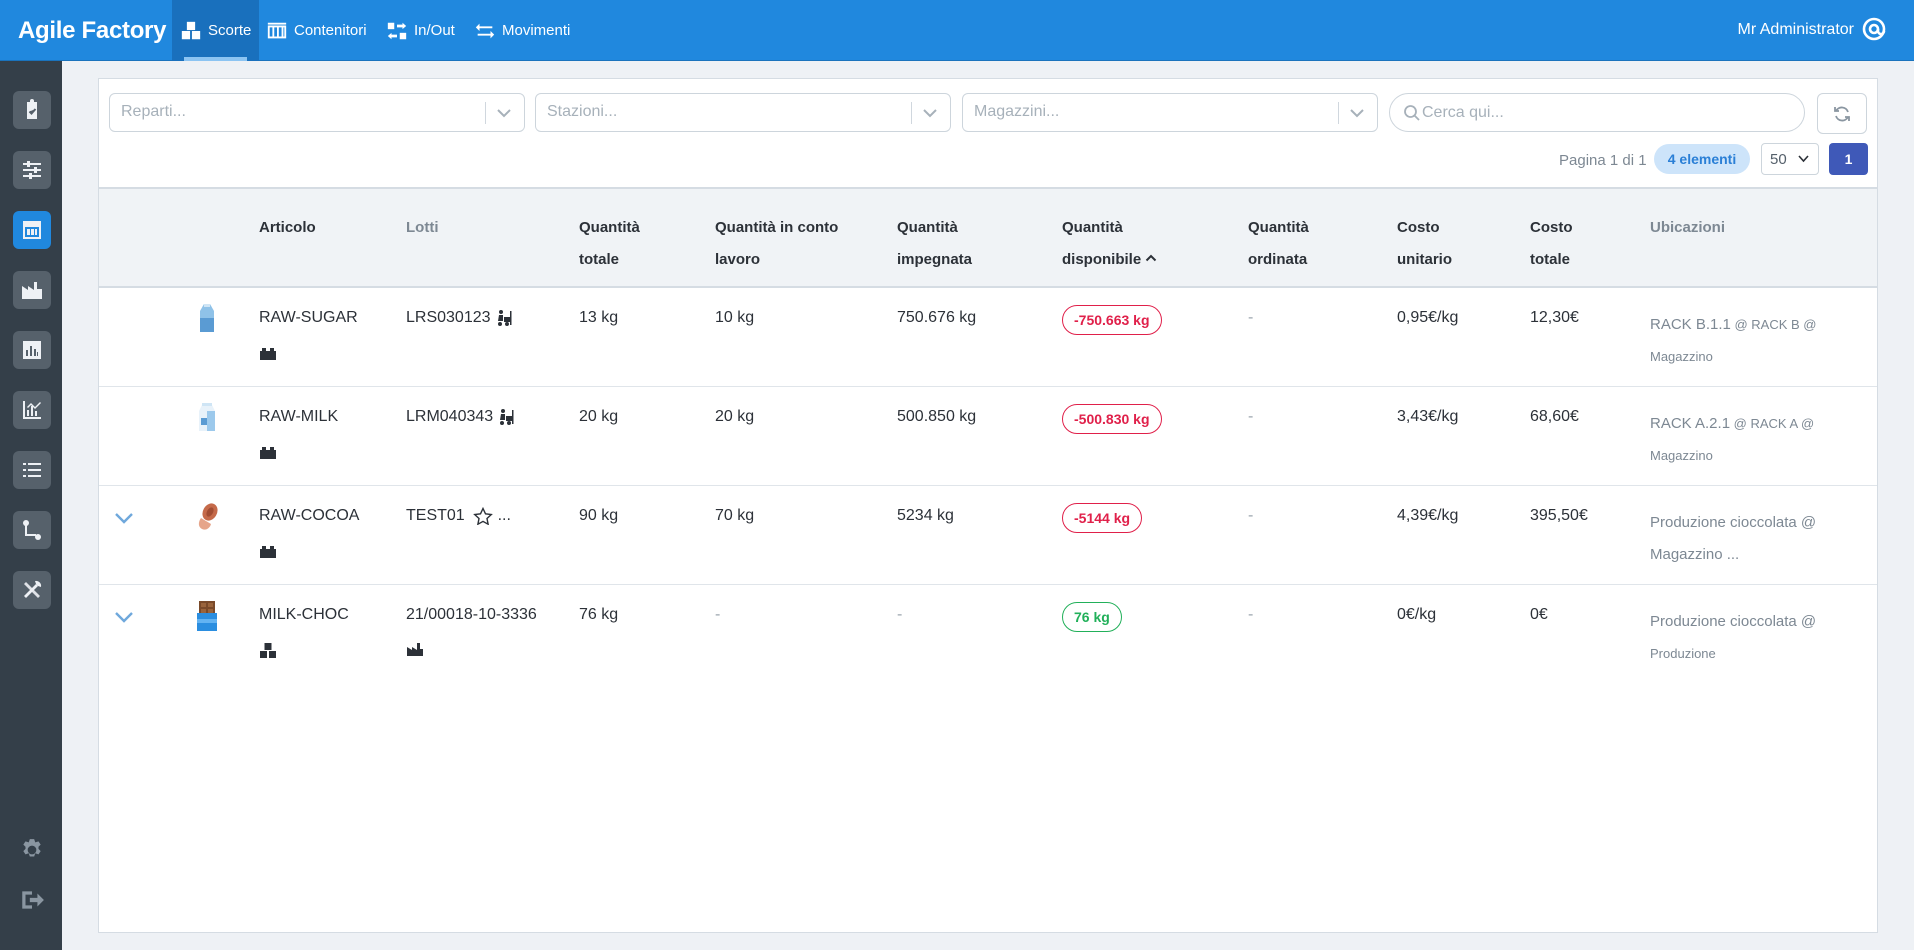  What do you see at coordinates (1278, 244) in the screenshot?
I see `col-header-quantita-ordinata: Quantità ordinata` at bounding box center [1278, 244].